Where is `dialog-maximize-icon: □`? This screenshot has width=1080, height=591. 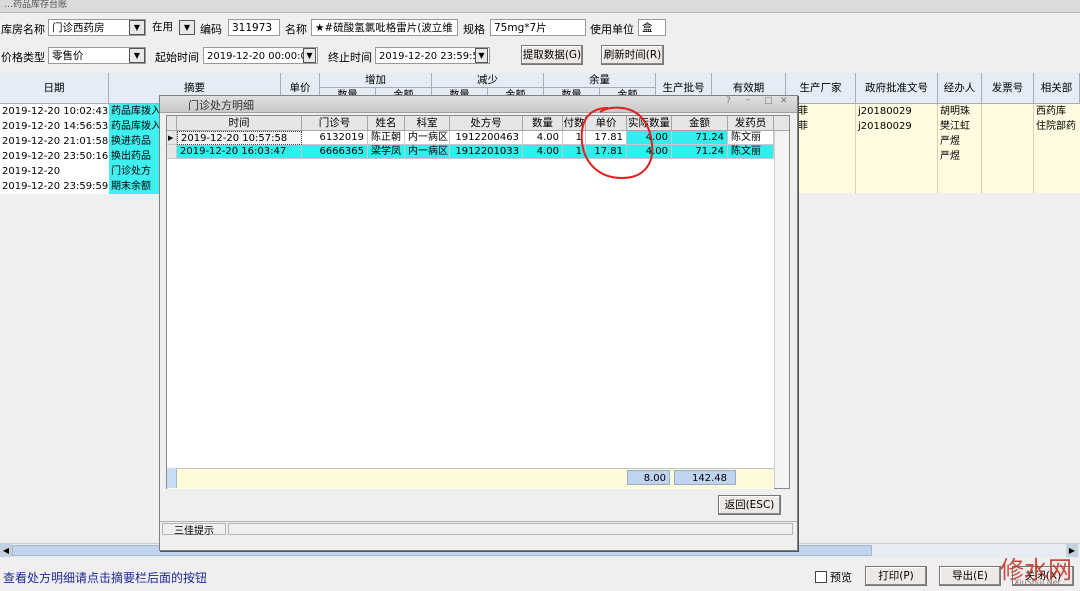
dialog-maximize-icon: □ is located at coordinates (768, 101).